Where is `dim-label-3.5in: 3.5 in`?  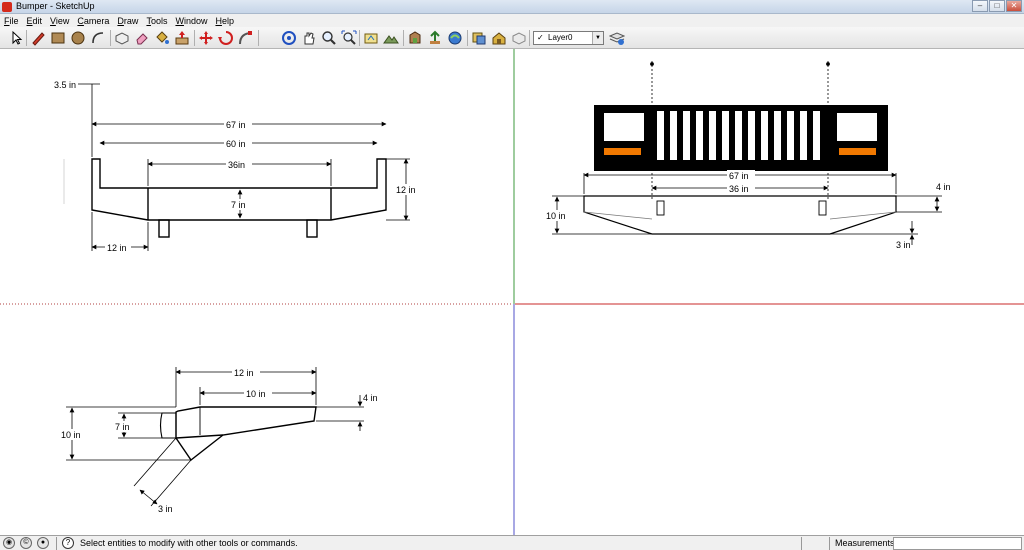 dim-label-3.5in: 3.5 in is located at coordinates (65, 85).